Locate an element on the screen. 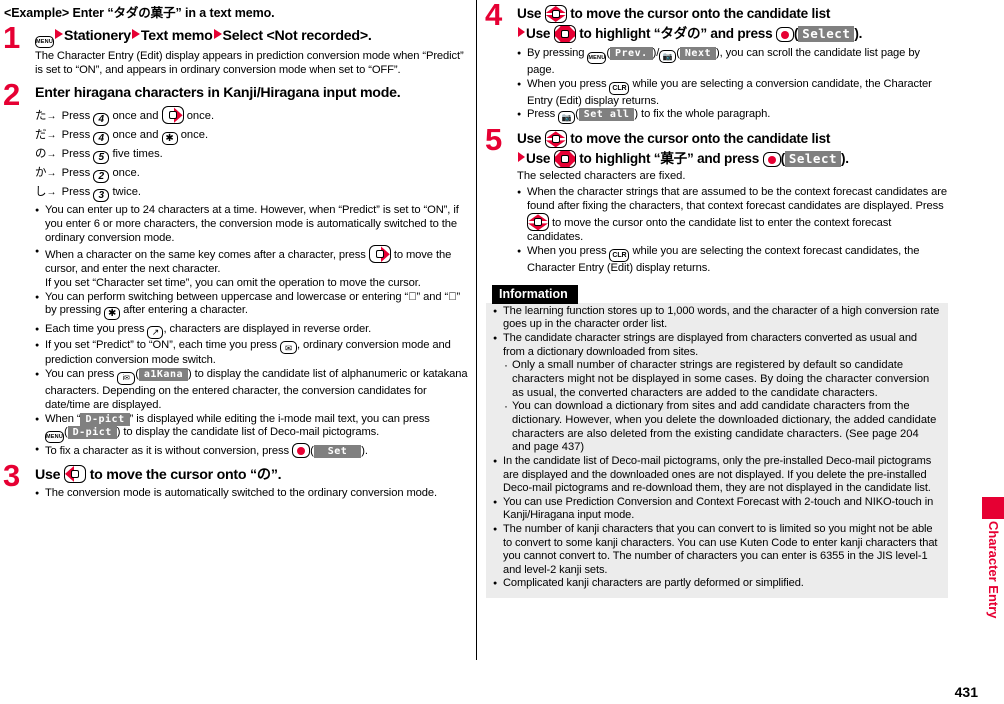  step-5-body: The selected characters are fixed. is located at coordinates (601, 176).